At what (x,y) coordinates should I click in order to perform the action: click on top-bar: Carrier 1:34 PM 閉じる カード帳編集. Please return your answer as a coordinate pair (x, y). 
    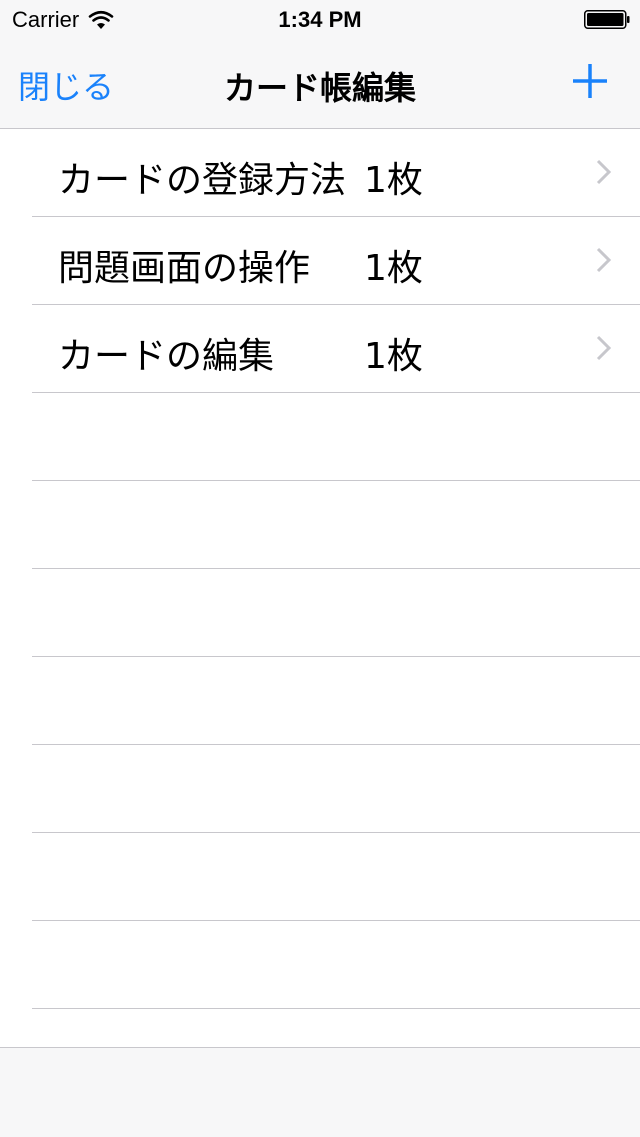
    Looking at the image, I should click on (320, 64).